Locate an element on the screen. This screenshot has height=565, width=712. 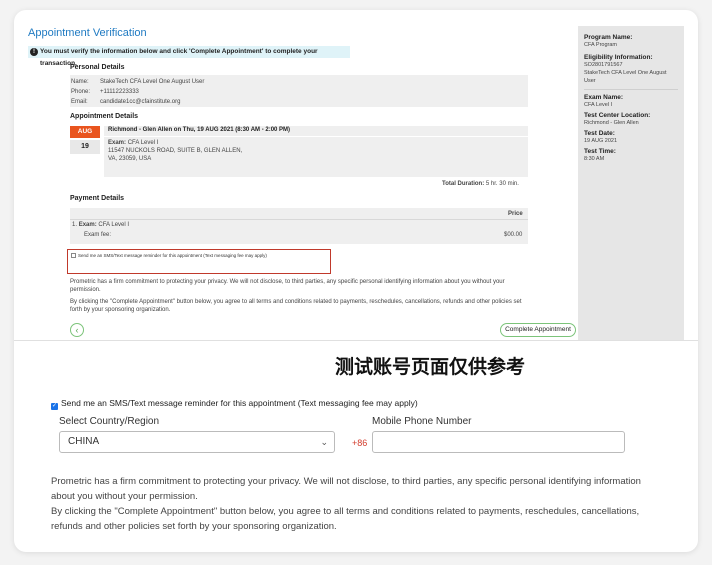
sidebar-label: Exam Name: is located at coordinates (604, 97).